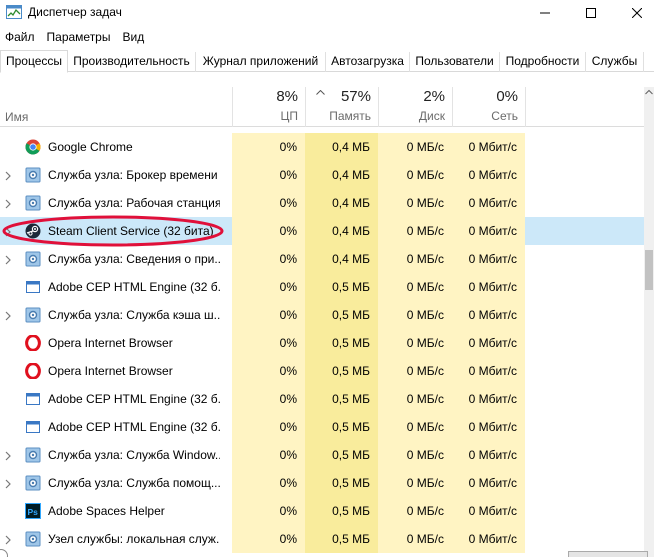 This screenshot has width=654, height=557. Describe the element at coordinates (649, 92) in the screenshot. I see `scroll-up-icon` at that location.